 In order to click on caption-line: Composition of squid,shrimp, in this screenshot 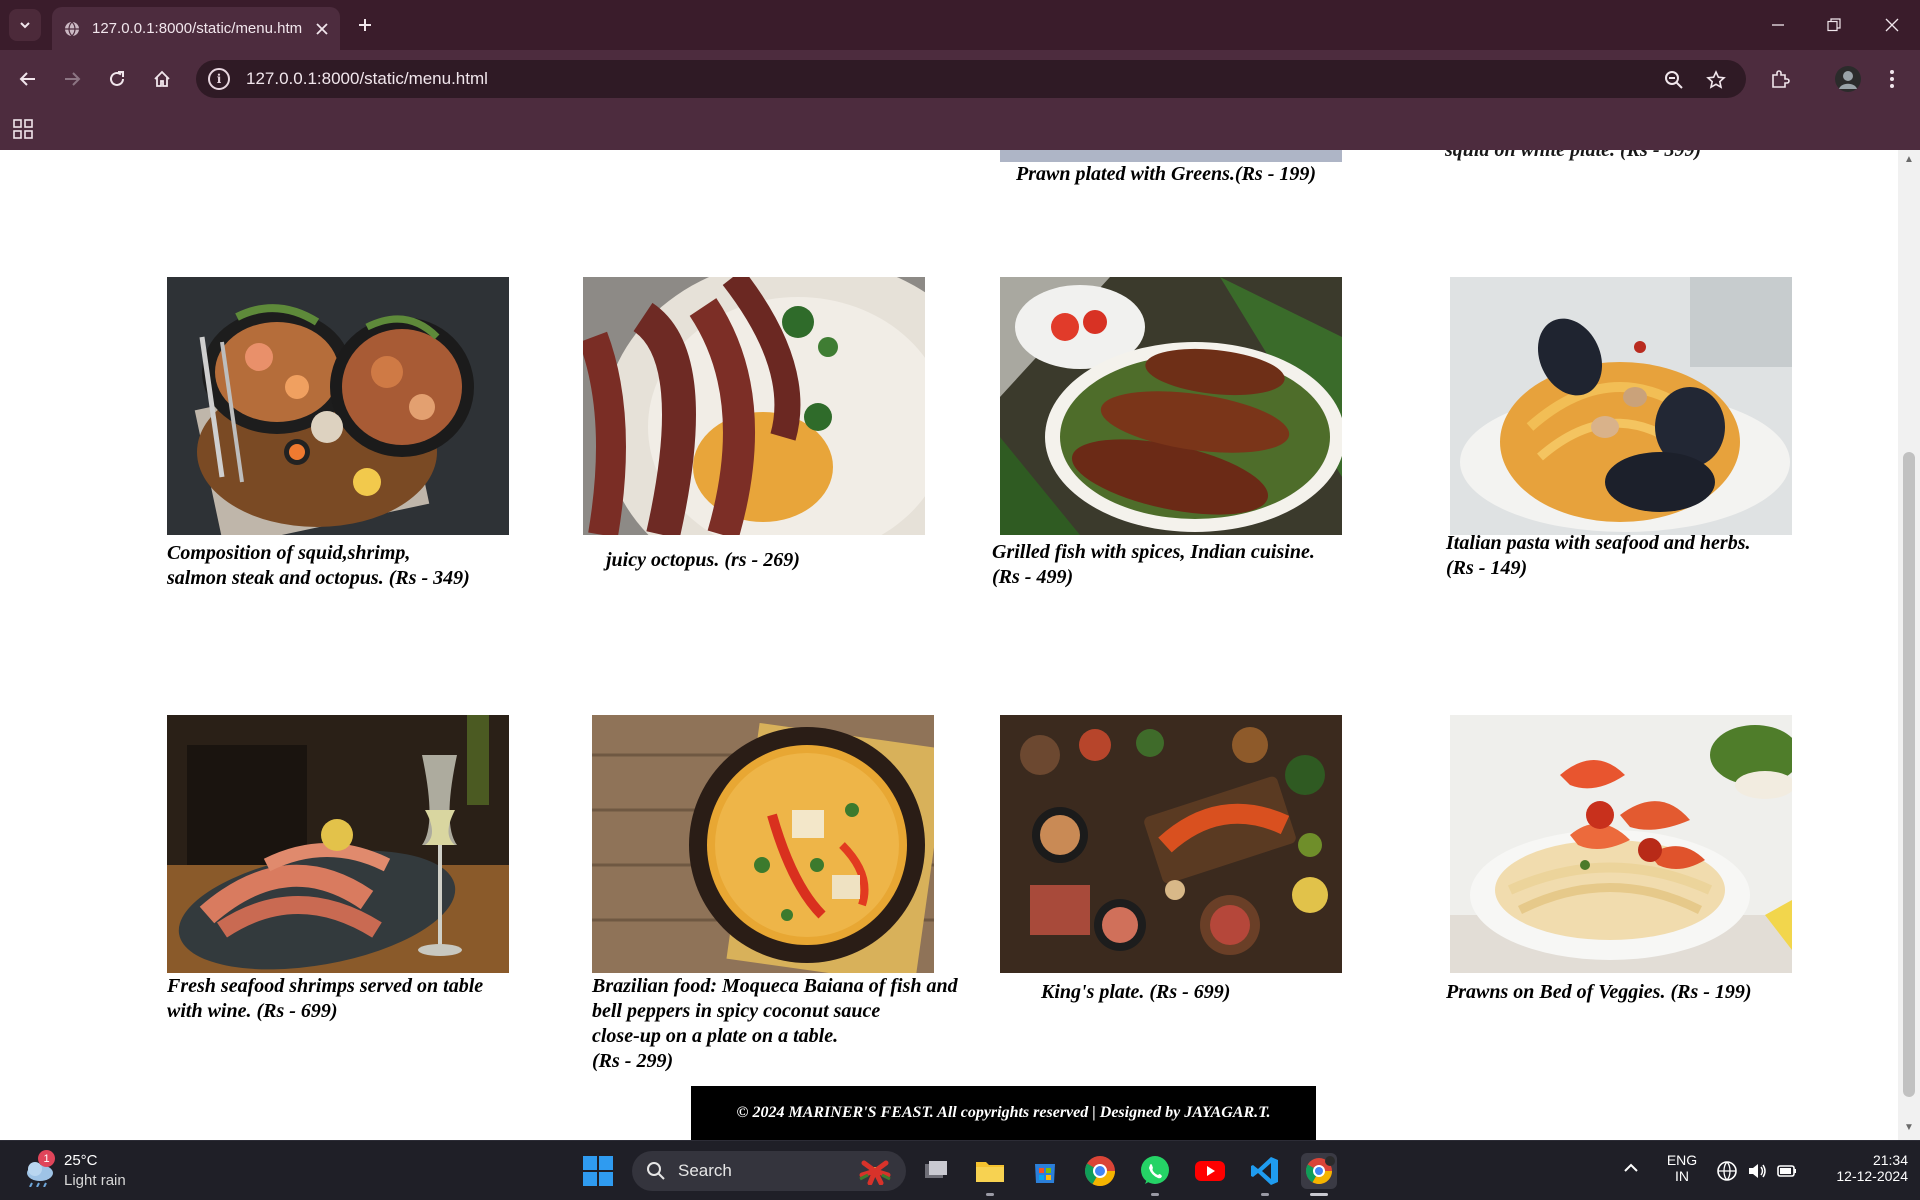, I will do `click(289, 553)`.